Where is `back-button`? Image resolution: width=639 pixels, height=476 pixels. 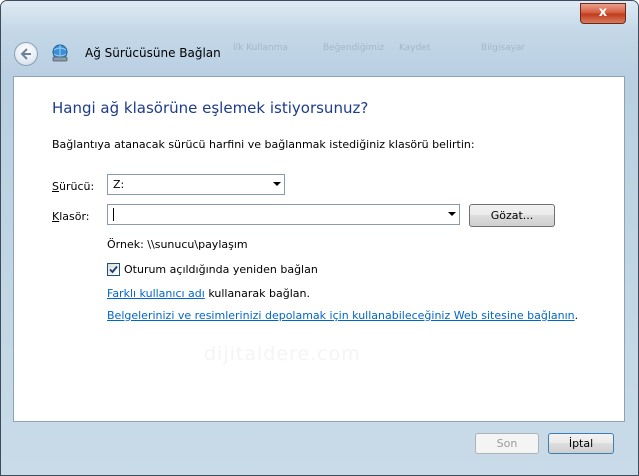
back-button is located at coordinates (26, 54).